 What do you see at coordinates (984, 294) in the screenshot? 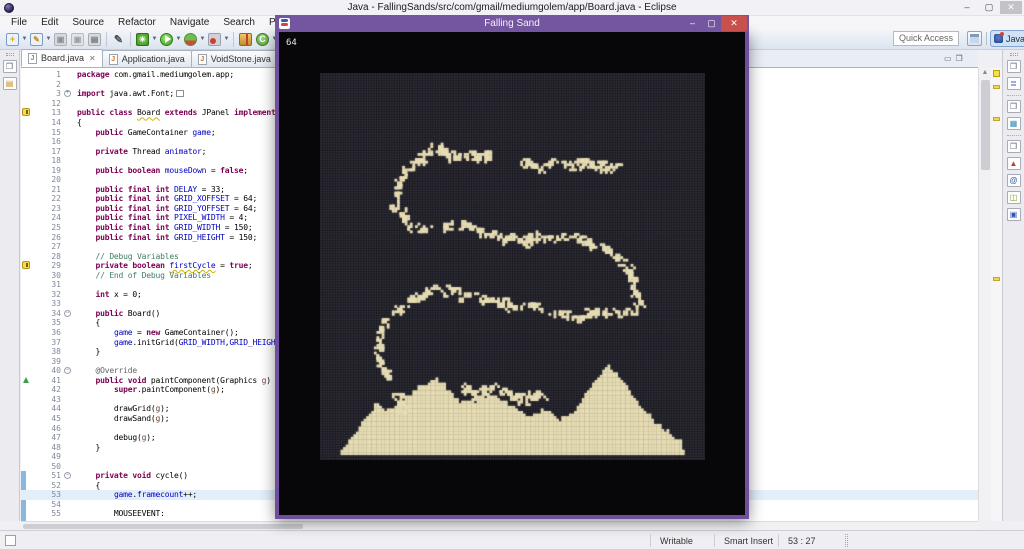
I see `editor-vertical-scrollbar: ▲` at bounding box center [984, 294].